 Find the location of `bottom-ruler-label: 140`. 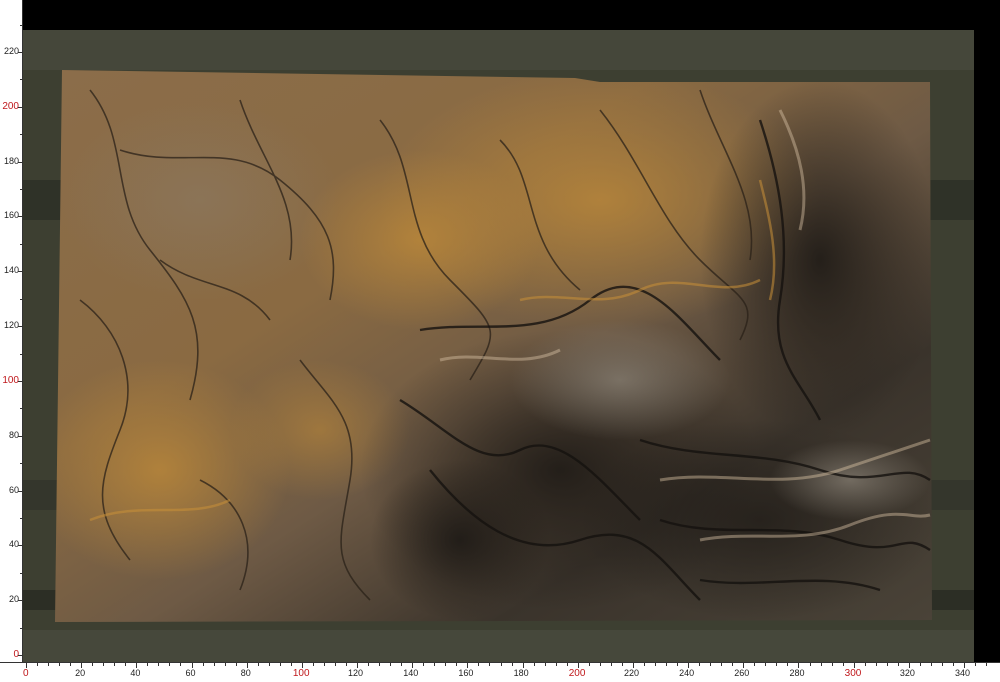

bottom-ruler-label: 140 is located at coordinates (411, 673).